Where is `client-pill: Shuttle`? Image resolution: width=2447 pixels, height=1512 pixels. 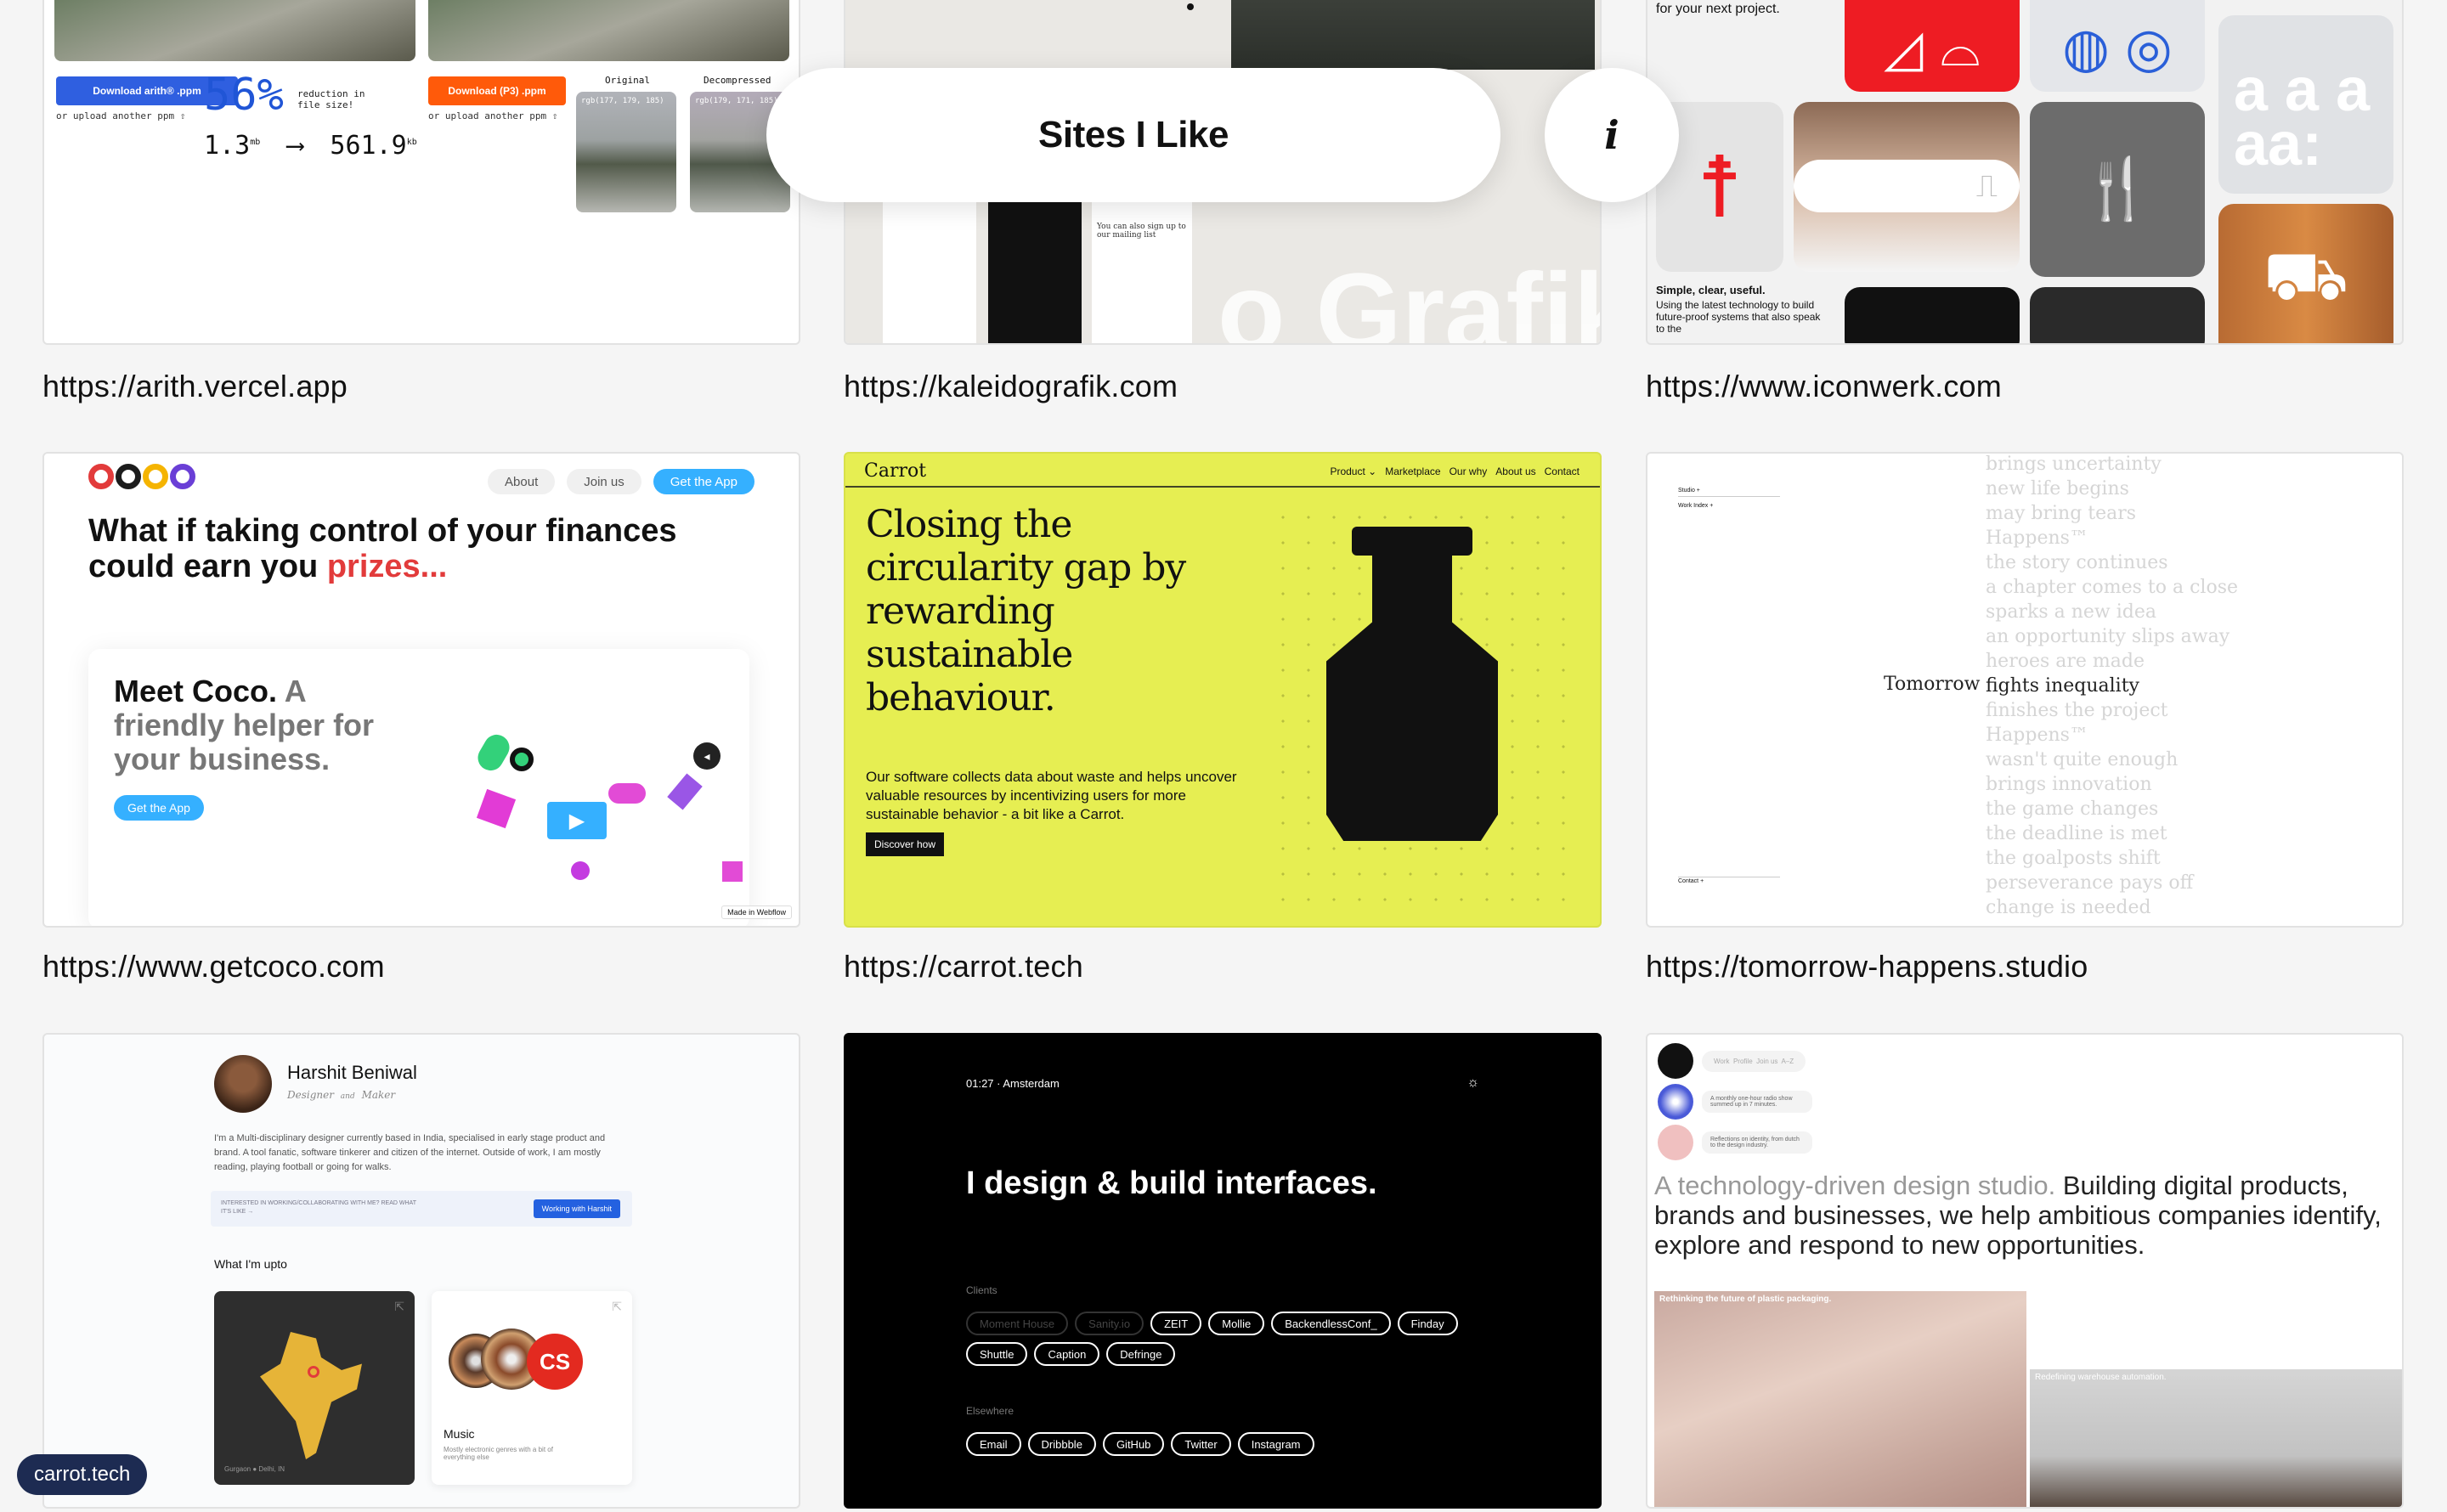
client-pill: Shuttle is located at coordinates (997, 1354).